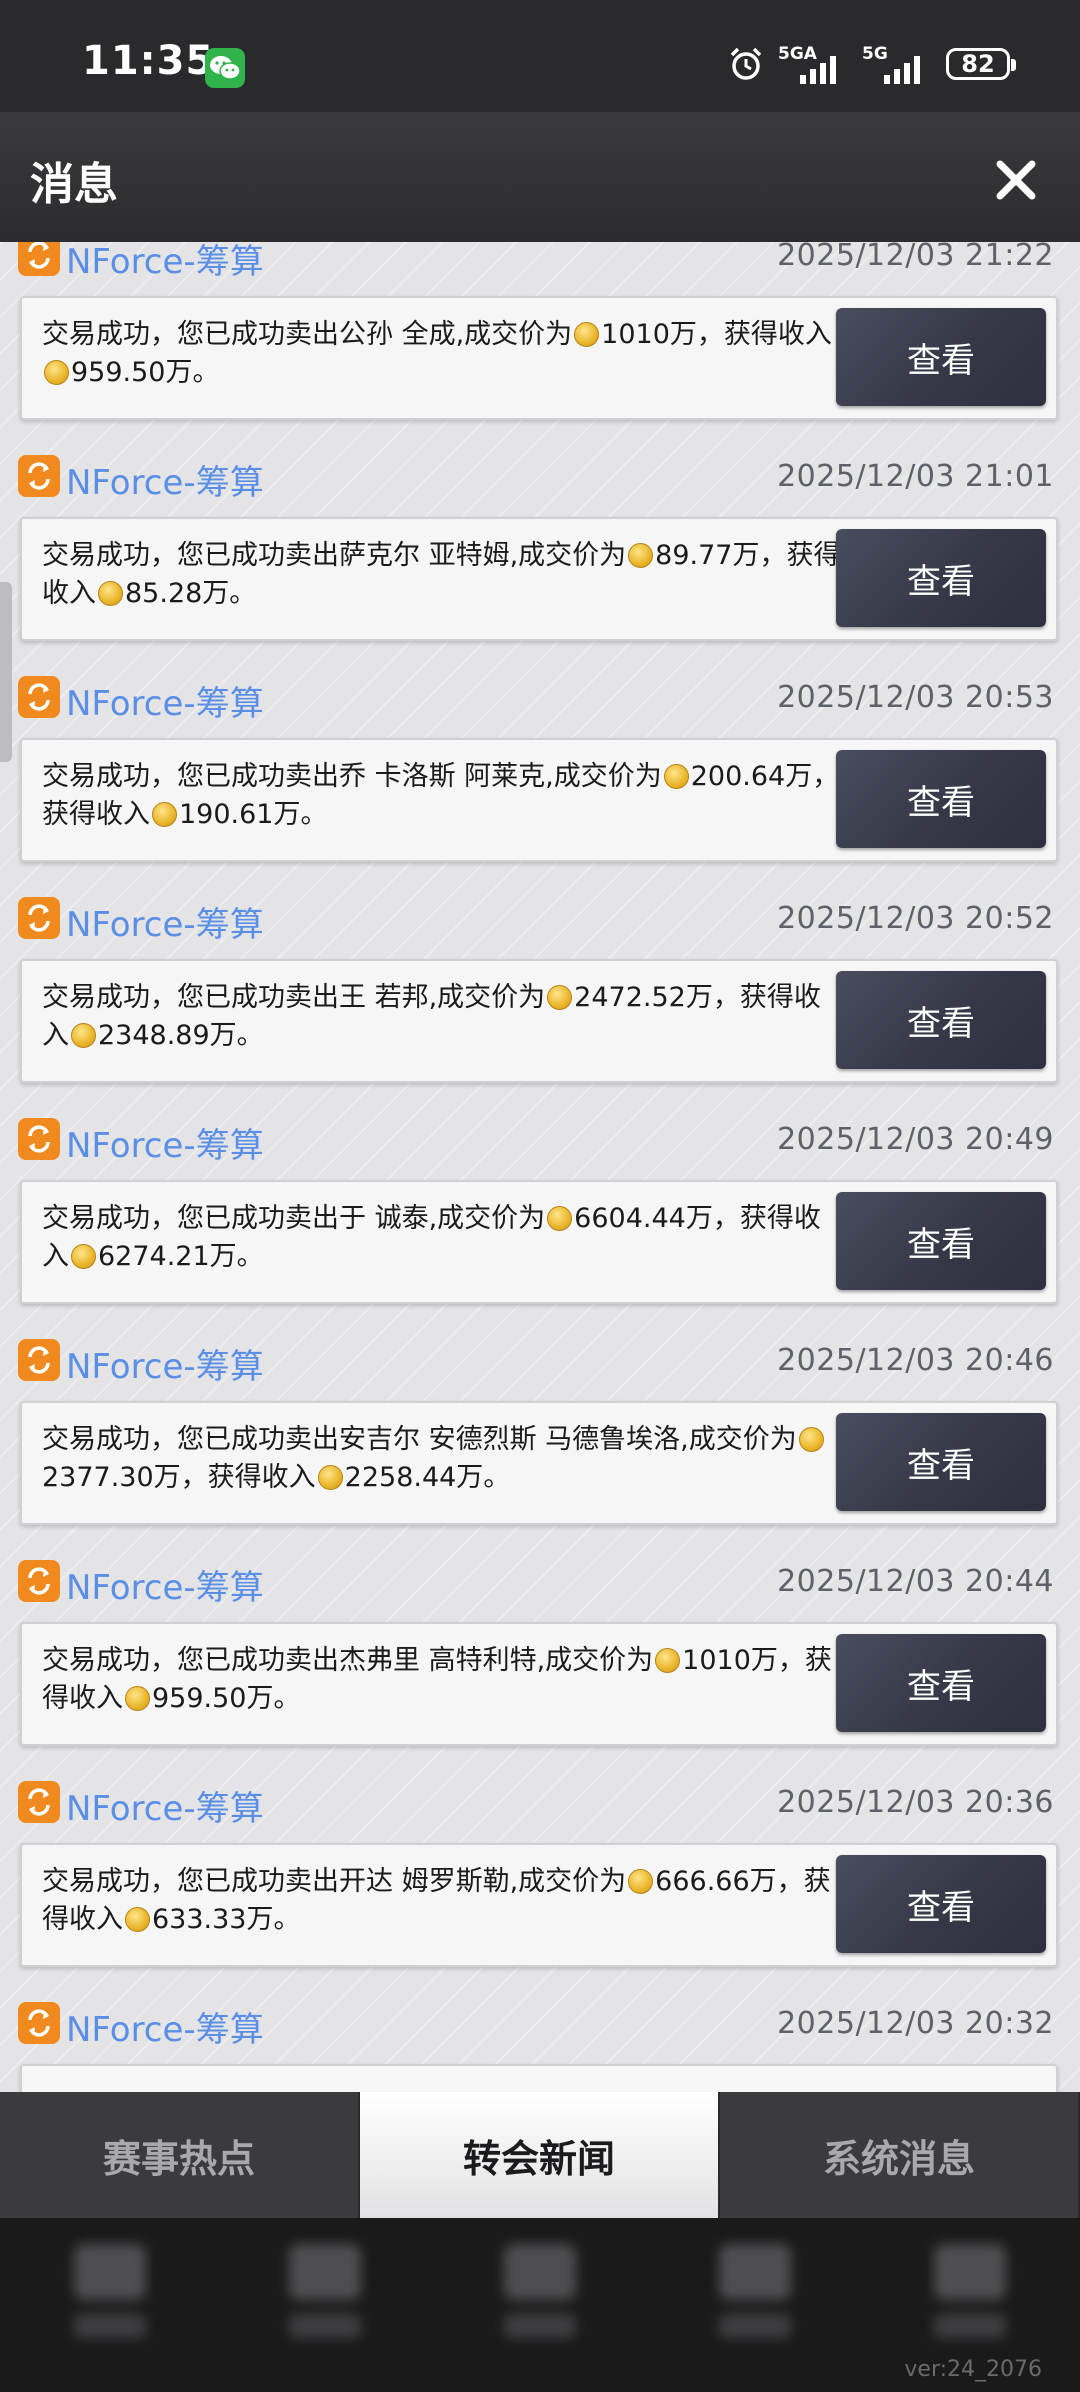  I want to click on message-timestamp: 2025/12/03 20:52, so click(915, 918).